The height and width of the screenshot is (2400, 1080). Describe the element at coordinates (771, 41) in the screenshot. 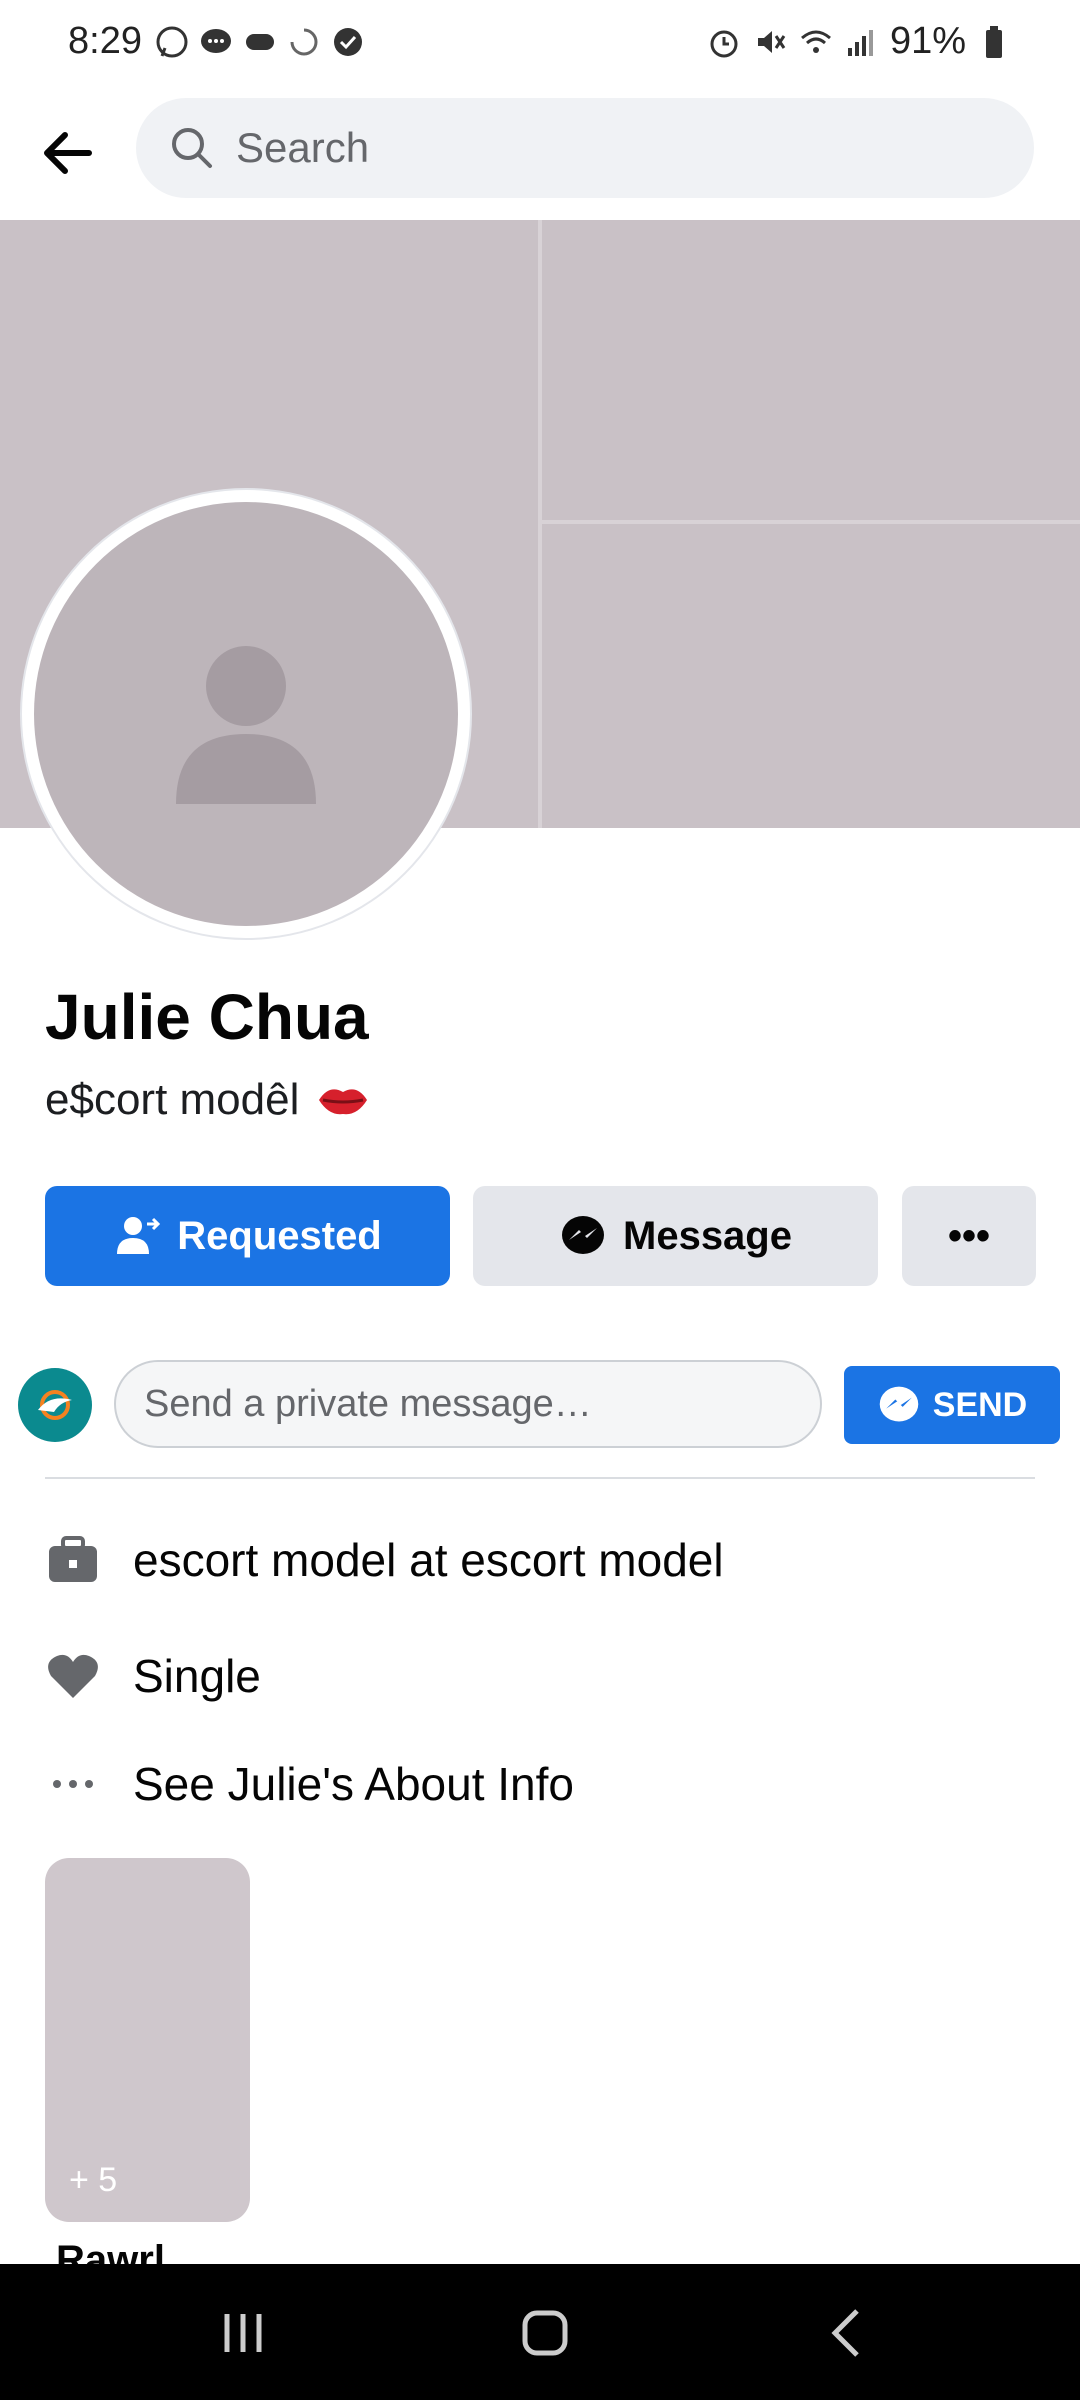

I see `mute-icon` at that location.